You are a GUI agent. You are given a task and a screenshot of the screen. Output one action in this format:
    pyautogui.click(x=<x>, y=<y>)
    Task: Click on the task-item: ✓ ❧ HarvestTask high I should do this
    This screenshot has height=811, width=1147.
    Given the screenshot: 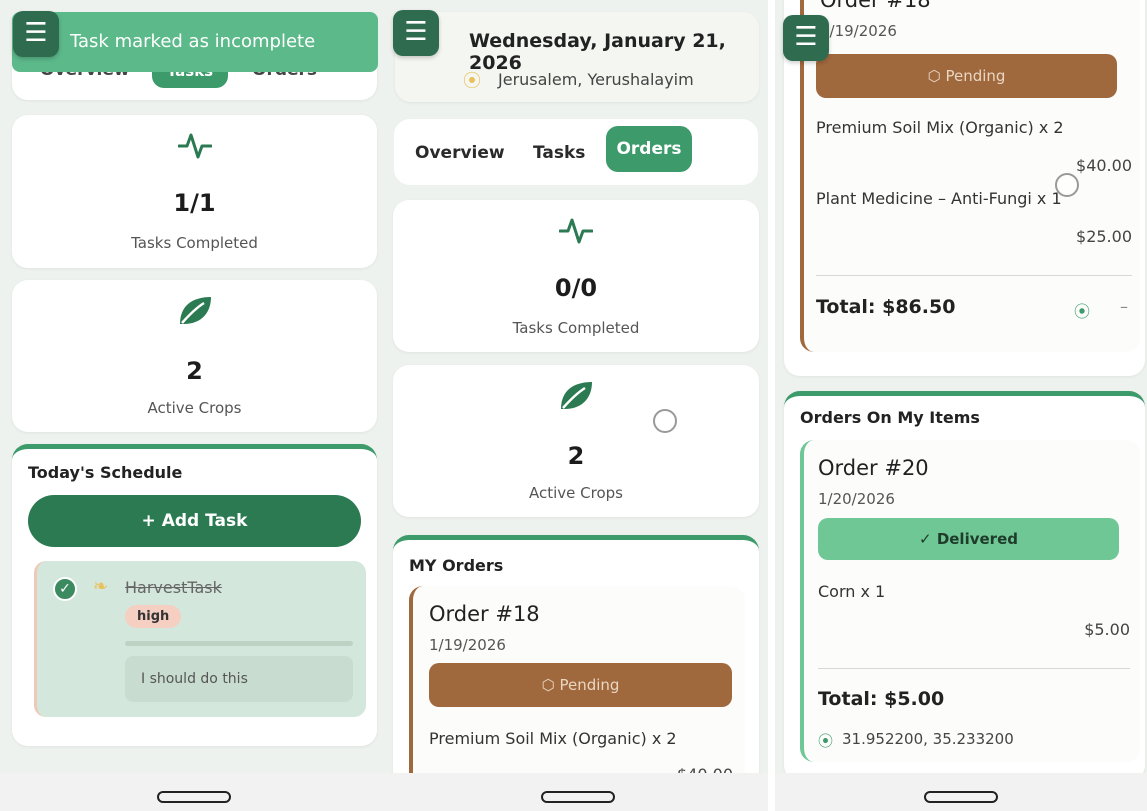 What is the action you would take?
    pyautogui.click(x=200, y=639)
    